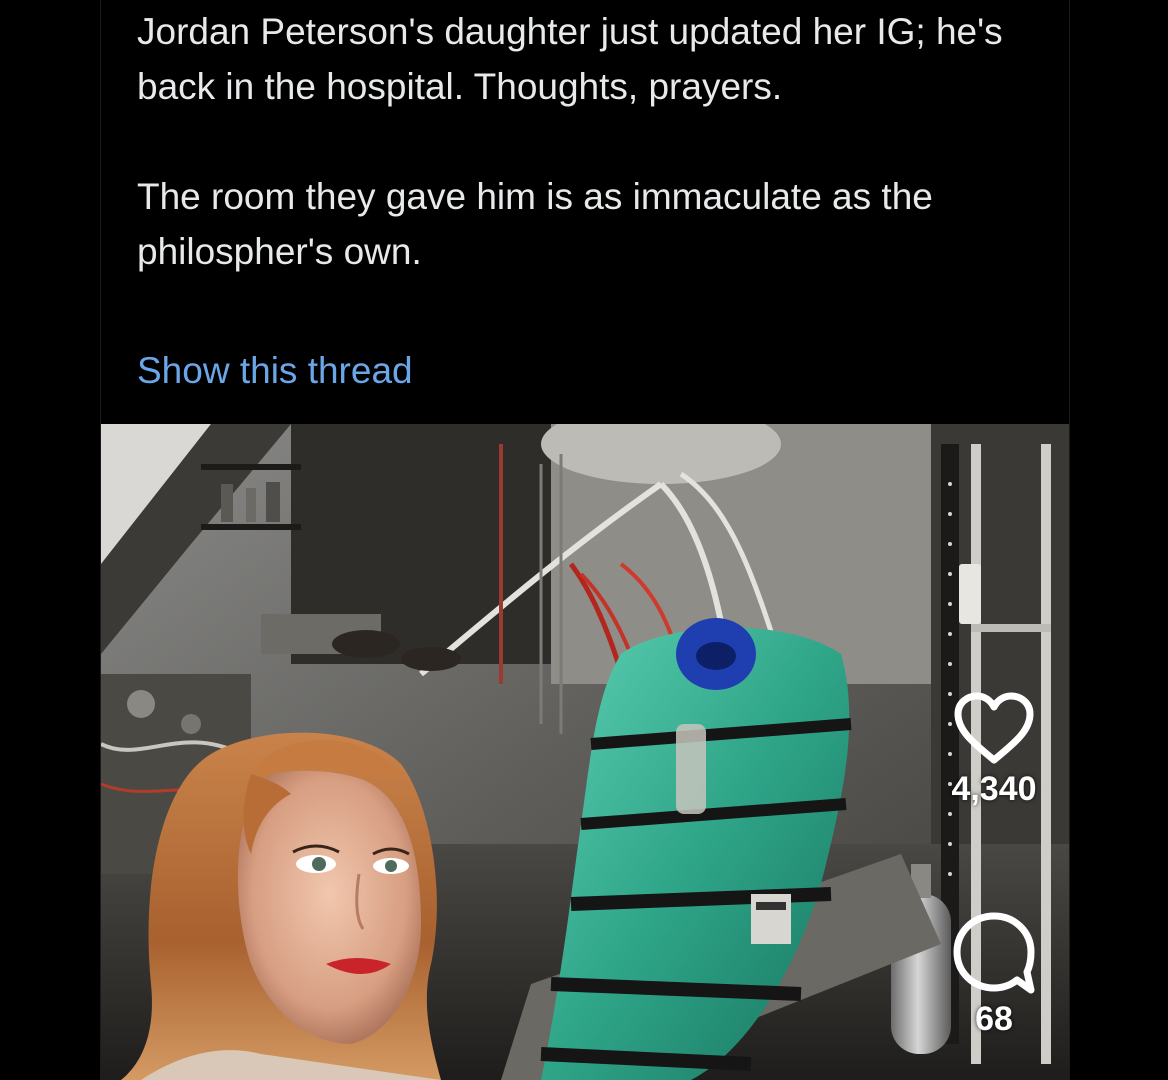 The height and width of the screenshot is (1080, 1168). I want to click on like-action: 4,340, so click(994, 749).